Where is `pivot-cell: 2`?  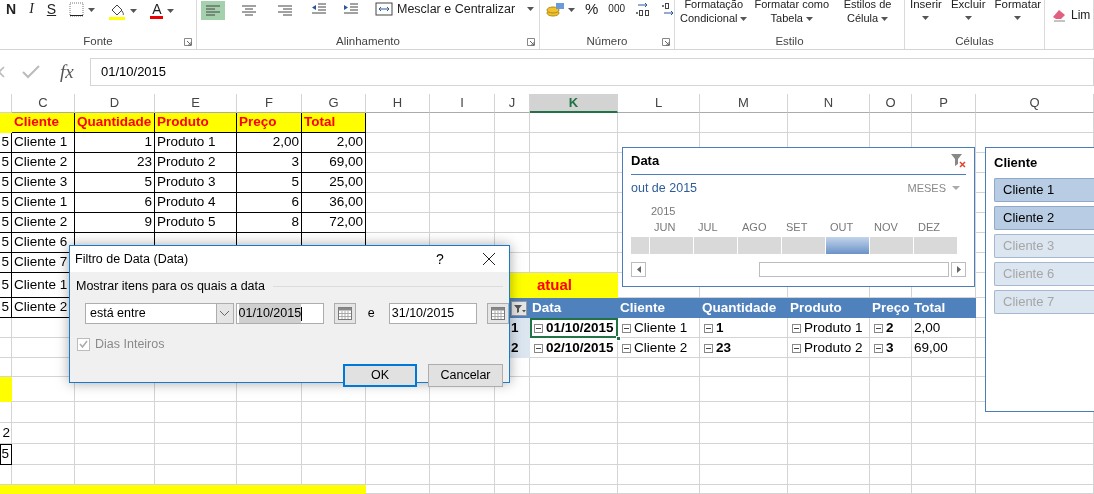 pivot-cell: 2 is located at coordinates (891, 328).